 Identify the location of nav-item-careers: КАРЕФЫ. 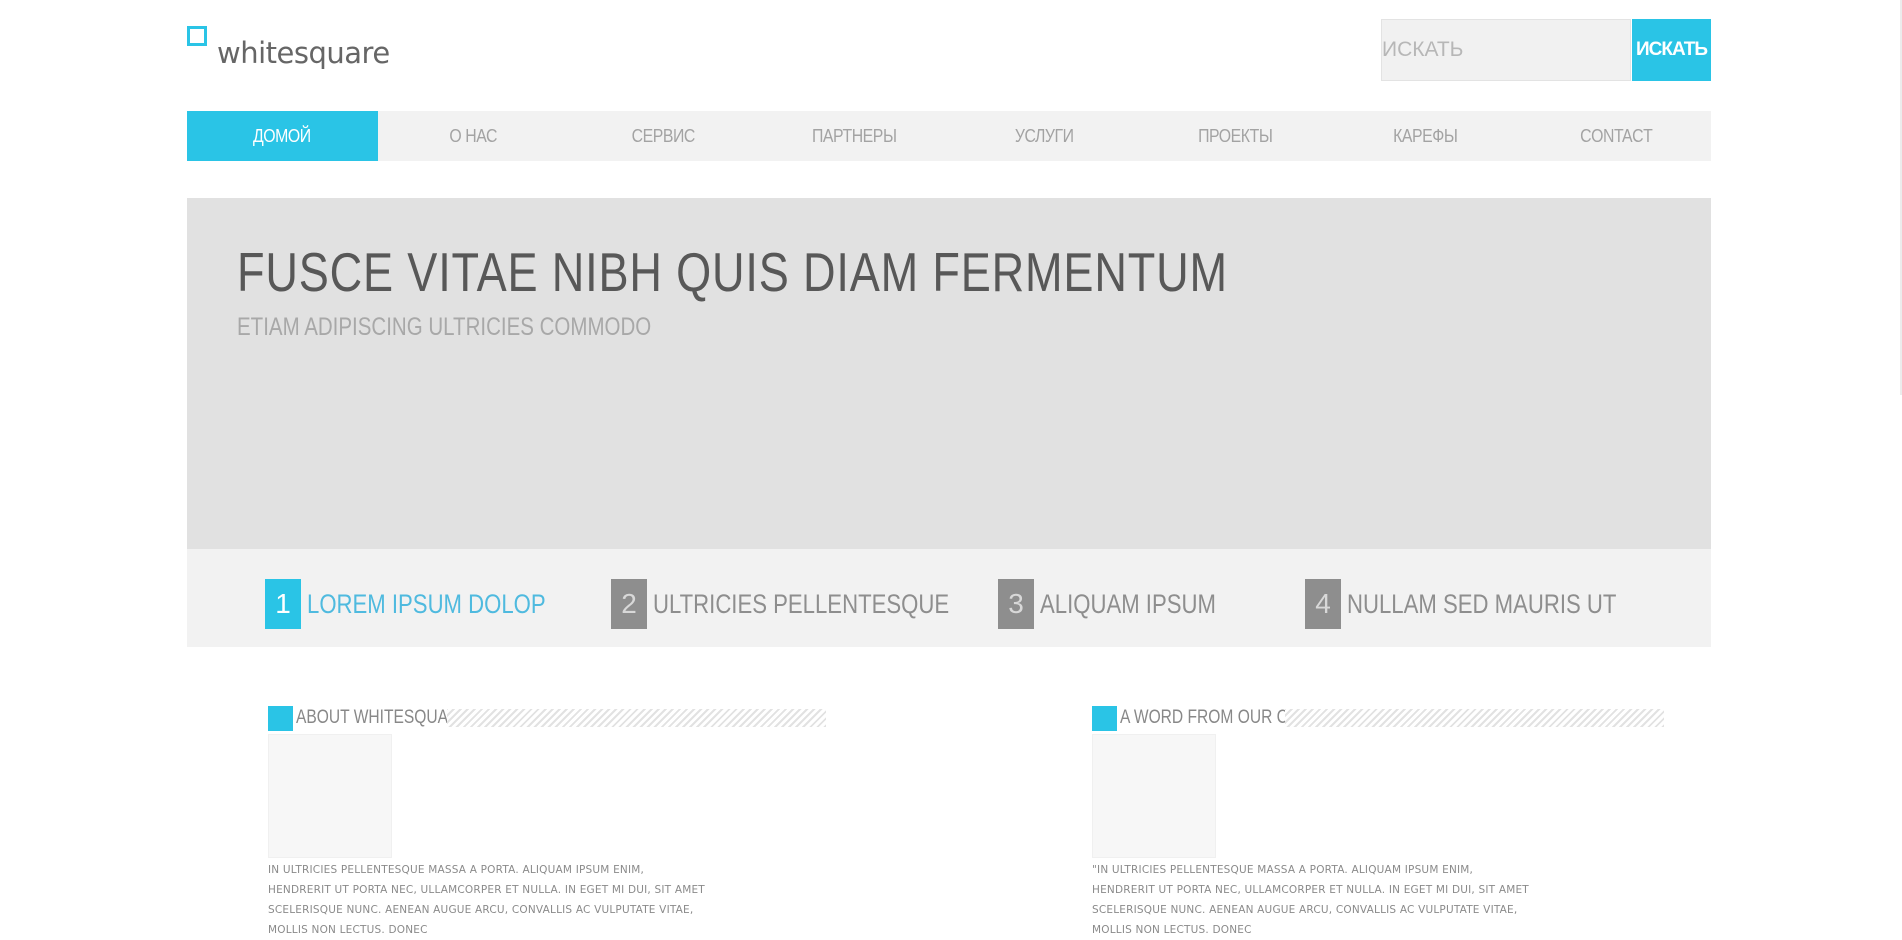
(1425, 136).